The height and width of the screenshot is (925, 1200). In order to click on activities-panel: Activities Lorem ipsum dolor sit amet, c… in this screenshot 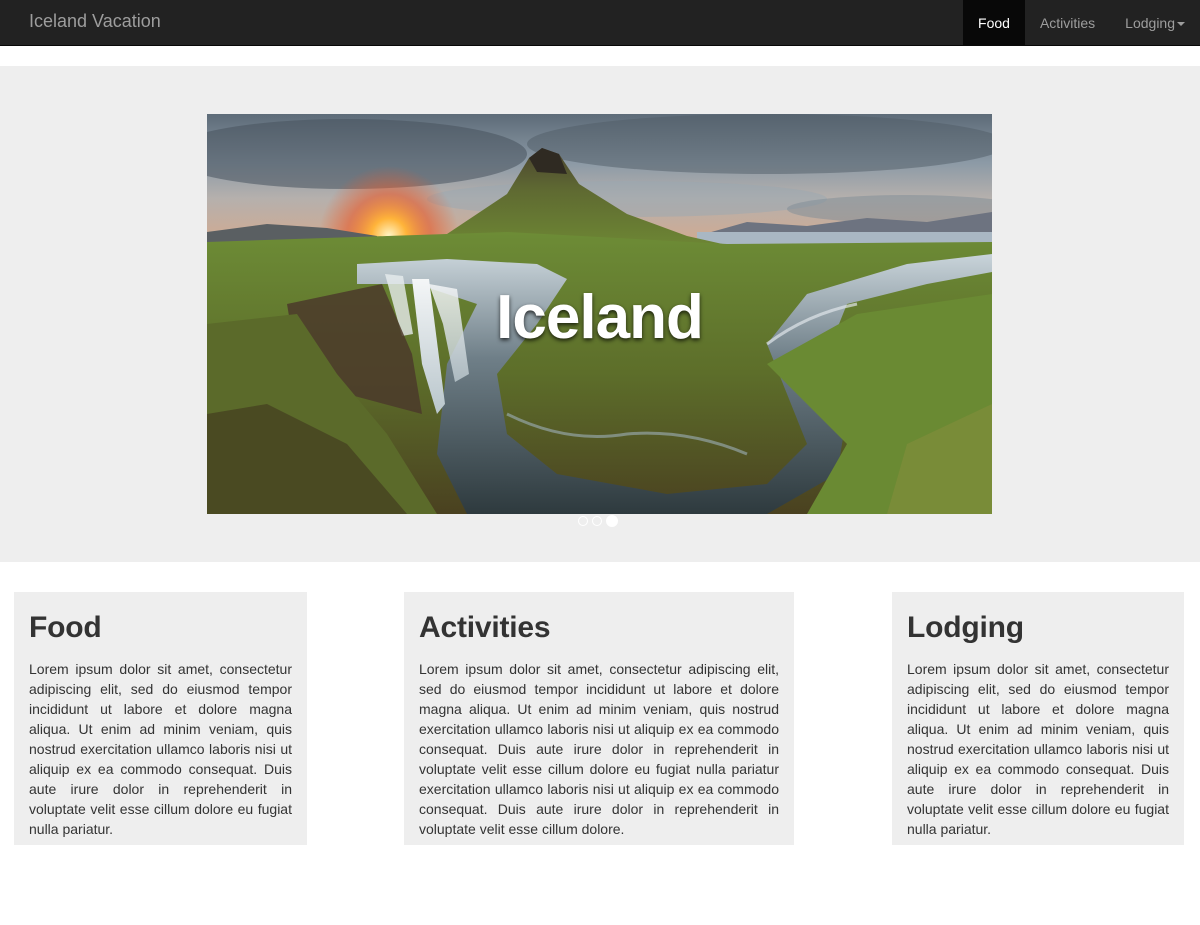, I will do `click(599, 718)`.